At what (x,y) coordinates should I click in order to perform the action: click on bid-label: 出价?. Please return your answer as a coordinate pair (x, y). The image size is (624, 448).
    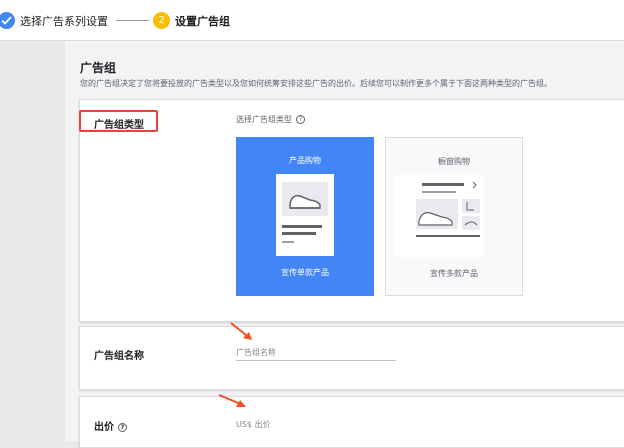
    Looking at the image, I should click on (110, 425).